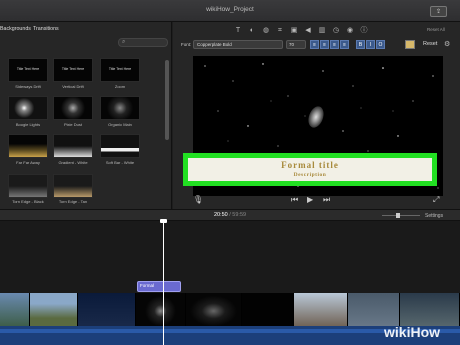 This screenshot has width=460, height=345. I want to click on outline-button: O, so click(380, 44).